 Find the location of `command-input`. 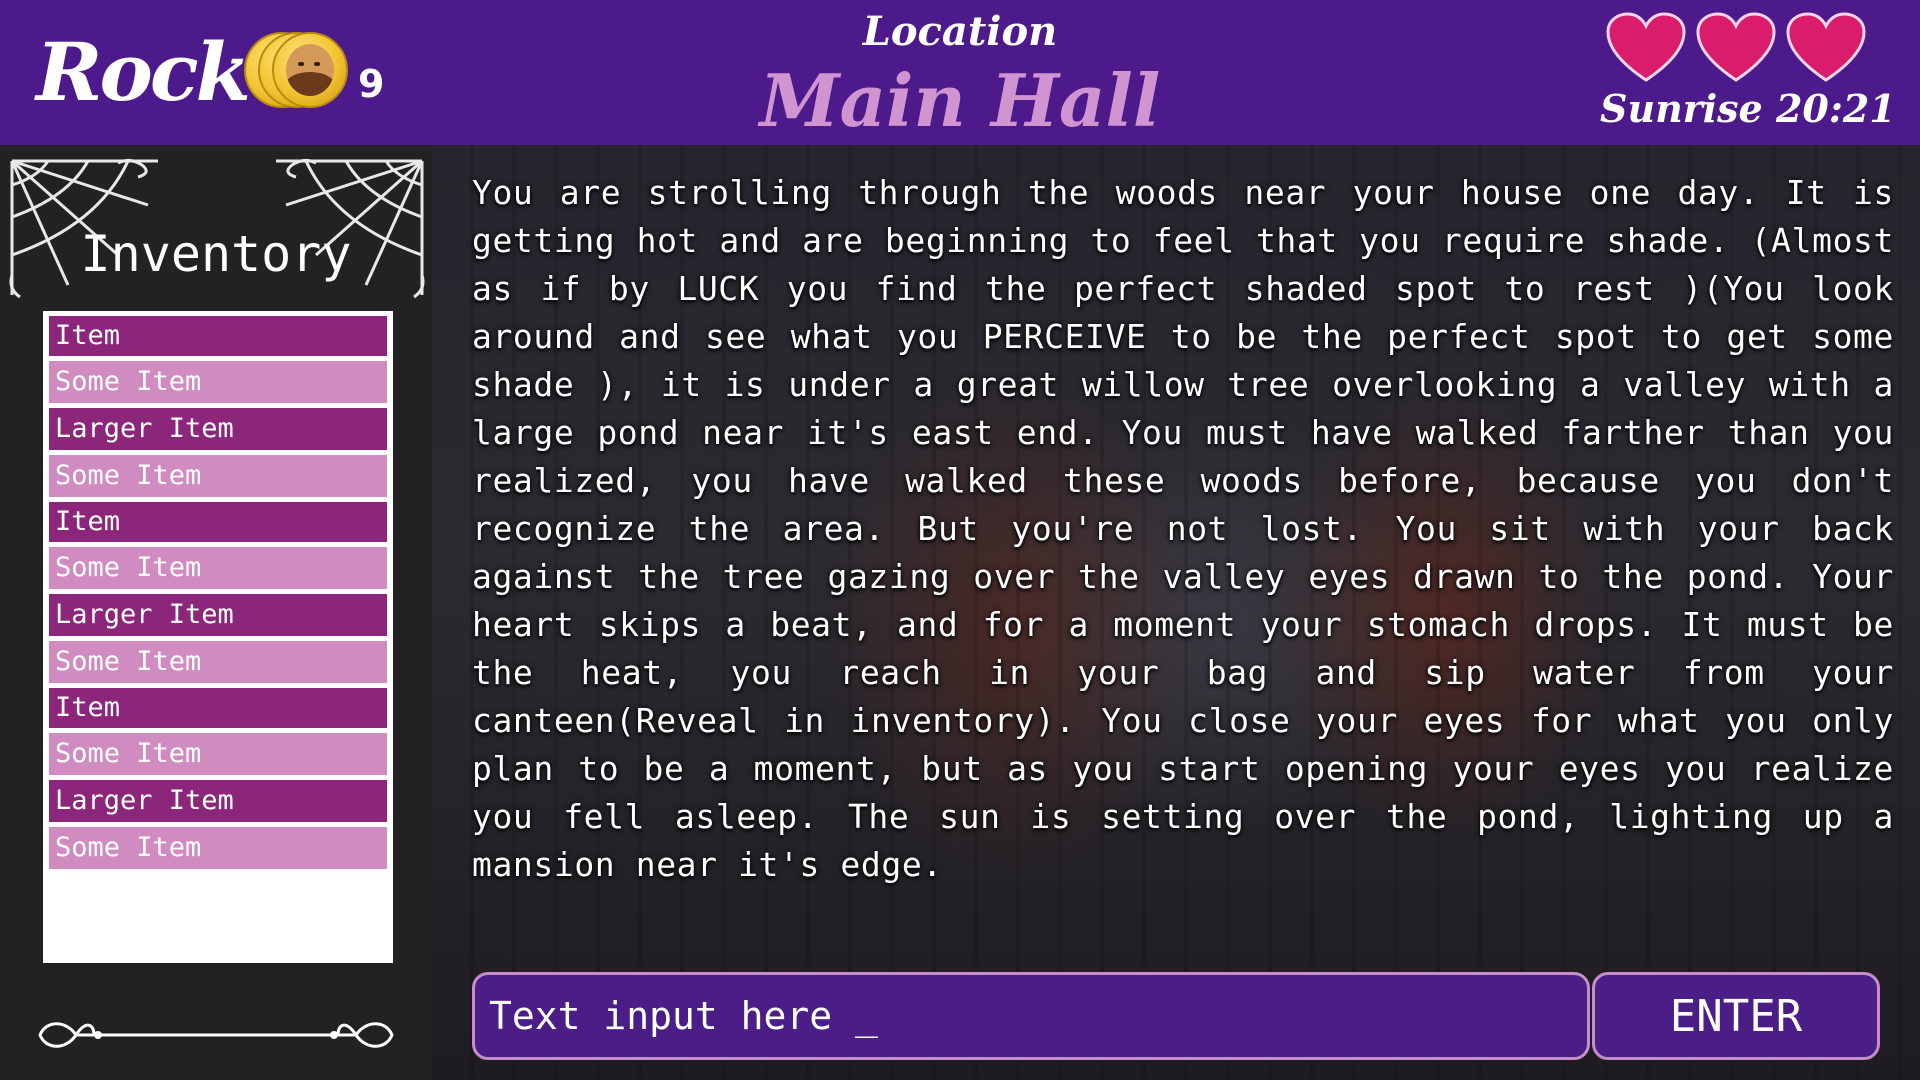

command-input is located at coordinates (1031, 1016).